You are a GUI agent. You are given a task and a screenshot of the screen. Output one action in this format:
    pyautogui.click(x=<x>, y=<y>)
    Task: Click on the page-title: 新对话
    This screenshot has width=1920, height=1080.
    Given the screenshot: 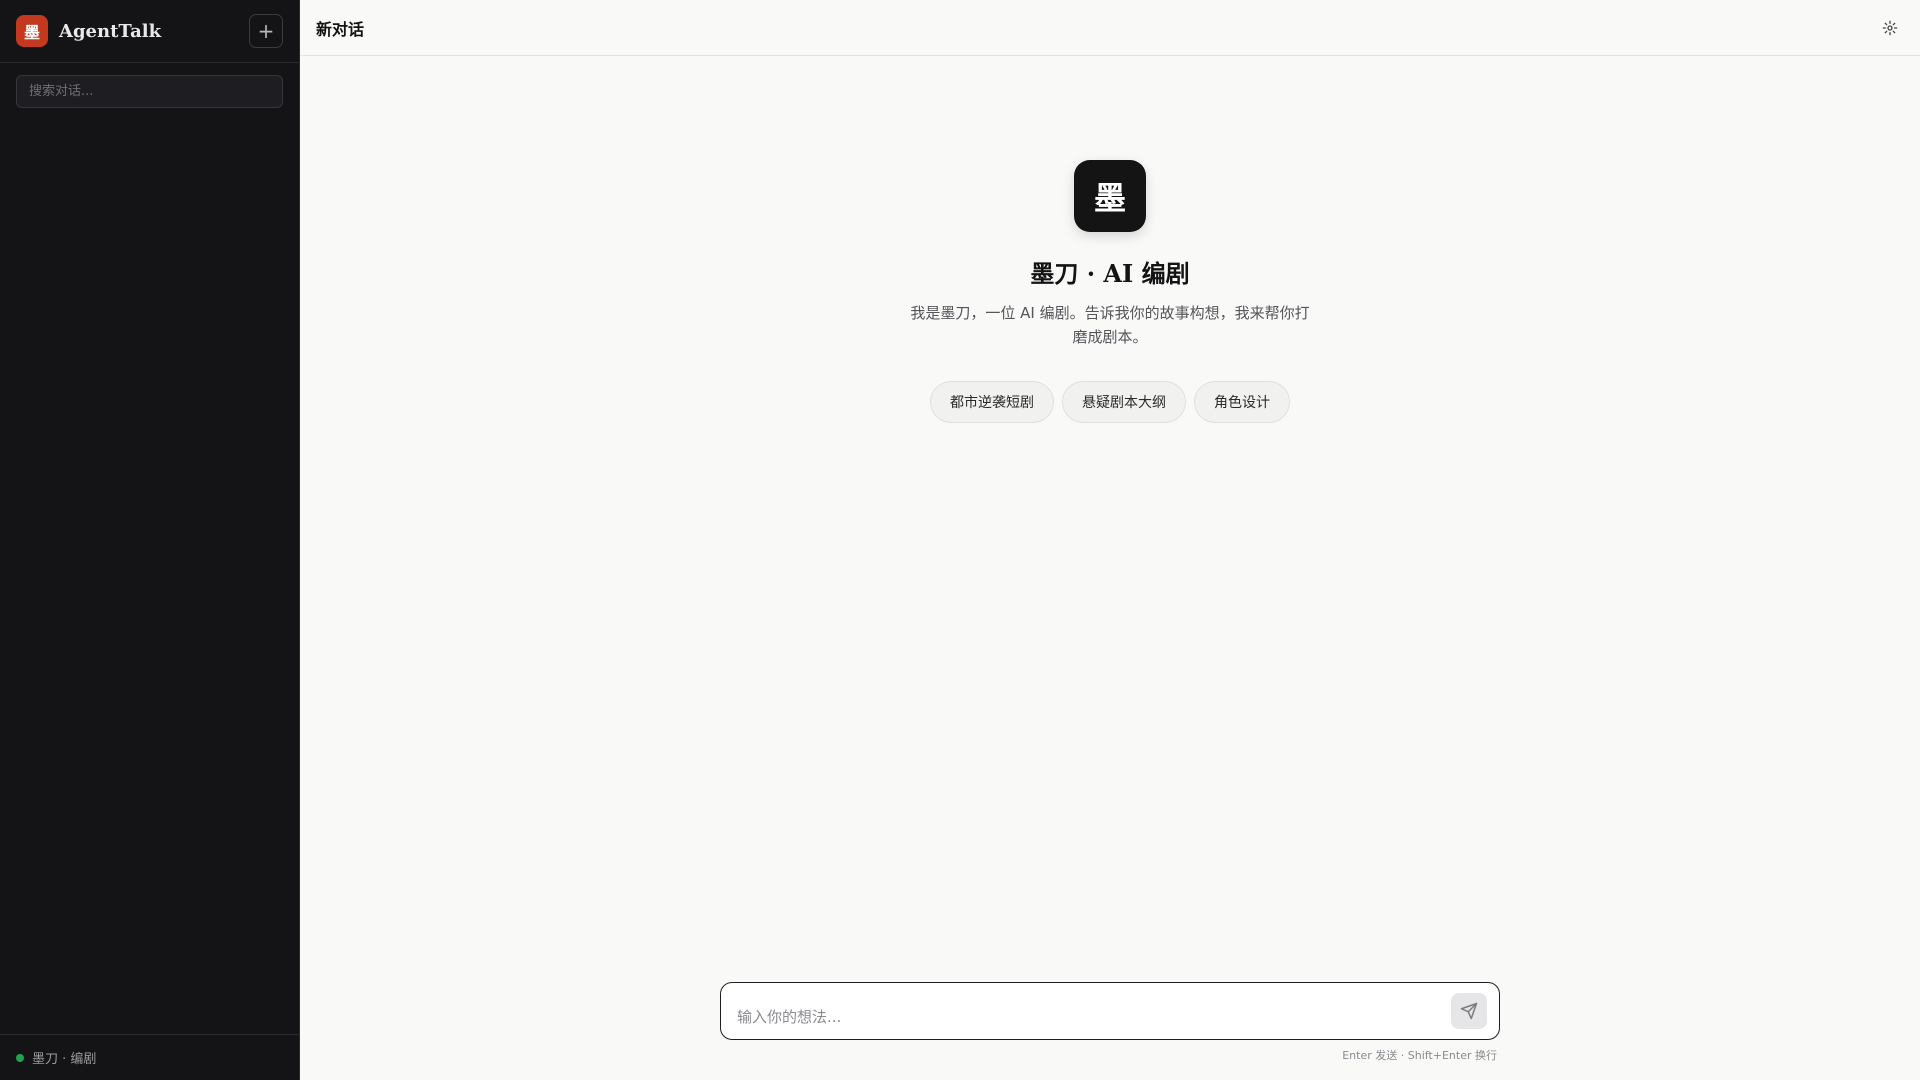 What is the action you would take?
    pyautogui.click(x=340, y=29)
    